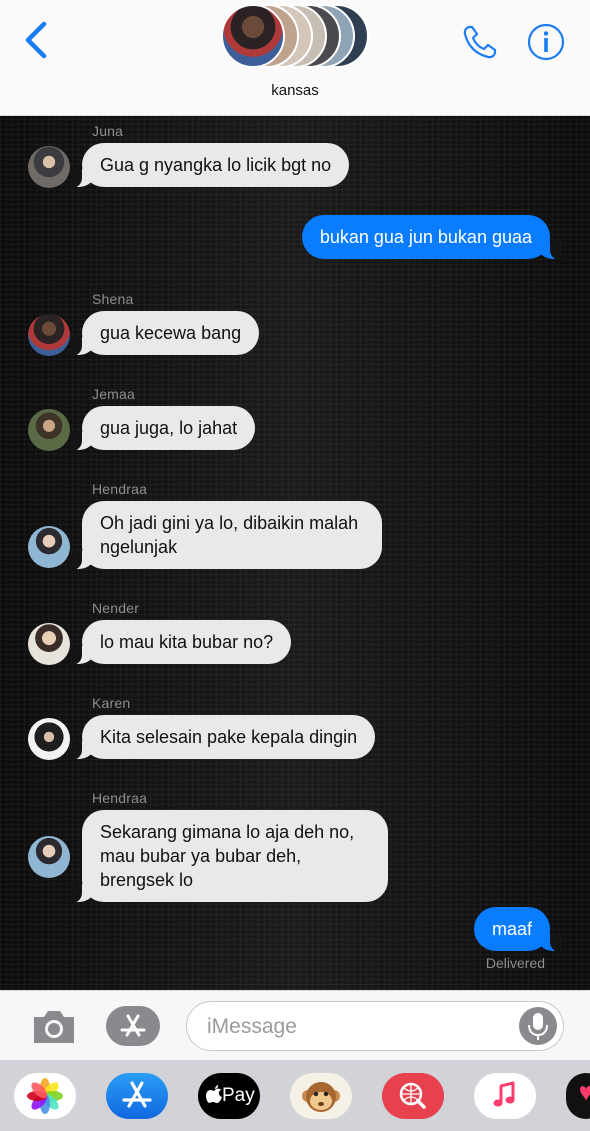 The height and width of the screenshot is (1131, 590). What do you see at coordinates (295, 90) in the screenshot?
I see `group-name: kansas` at bounding box center [295, 90].